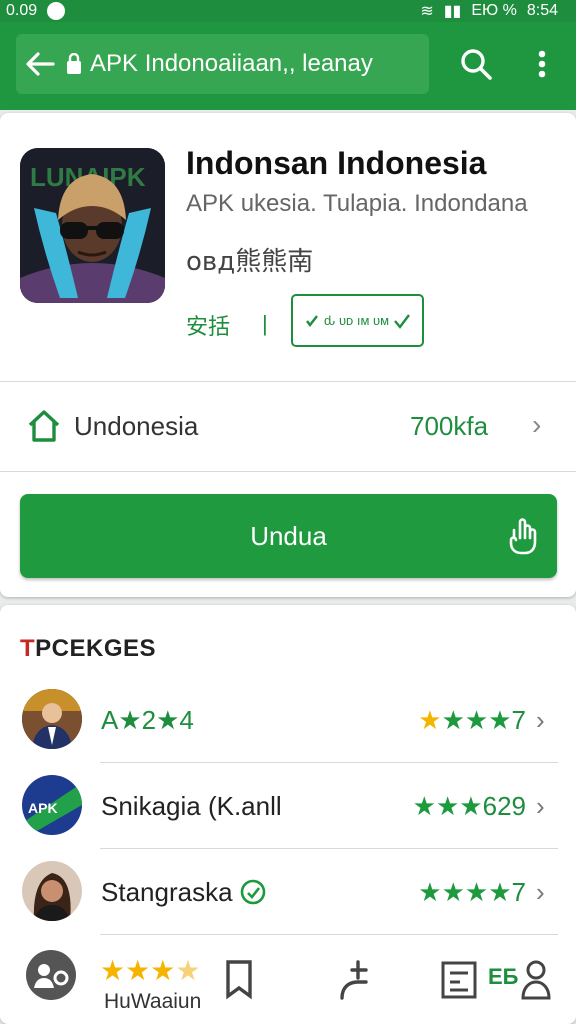  What do you see at coordinates (311, 320) in the screenshot?
I see `check-icon` at bounding box center [311, 320].